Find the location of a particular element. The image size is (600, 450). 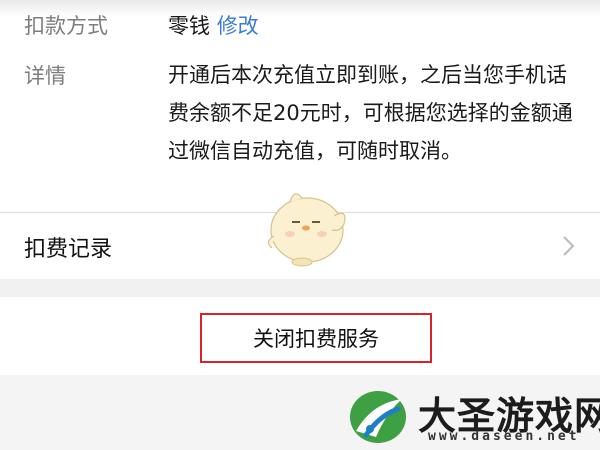

payment-method-value: 零钱 修改 is located at coordinates (213, 25).